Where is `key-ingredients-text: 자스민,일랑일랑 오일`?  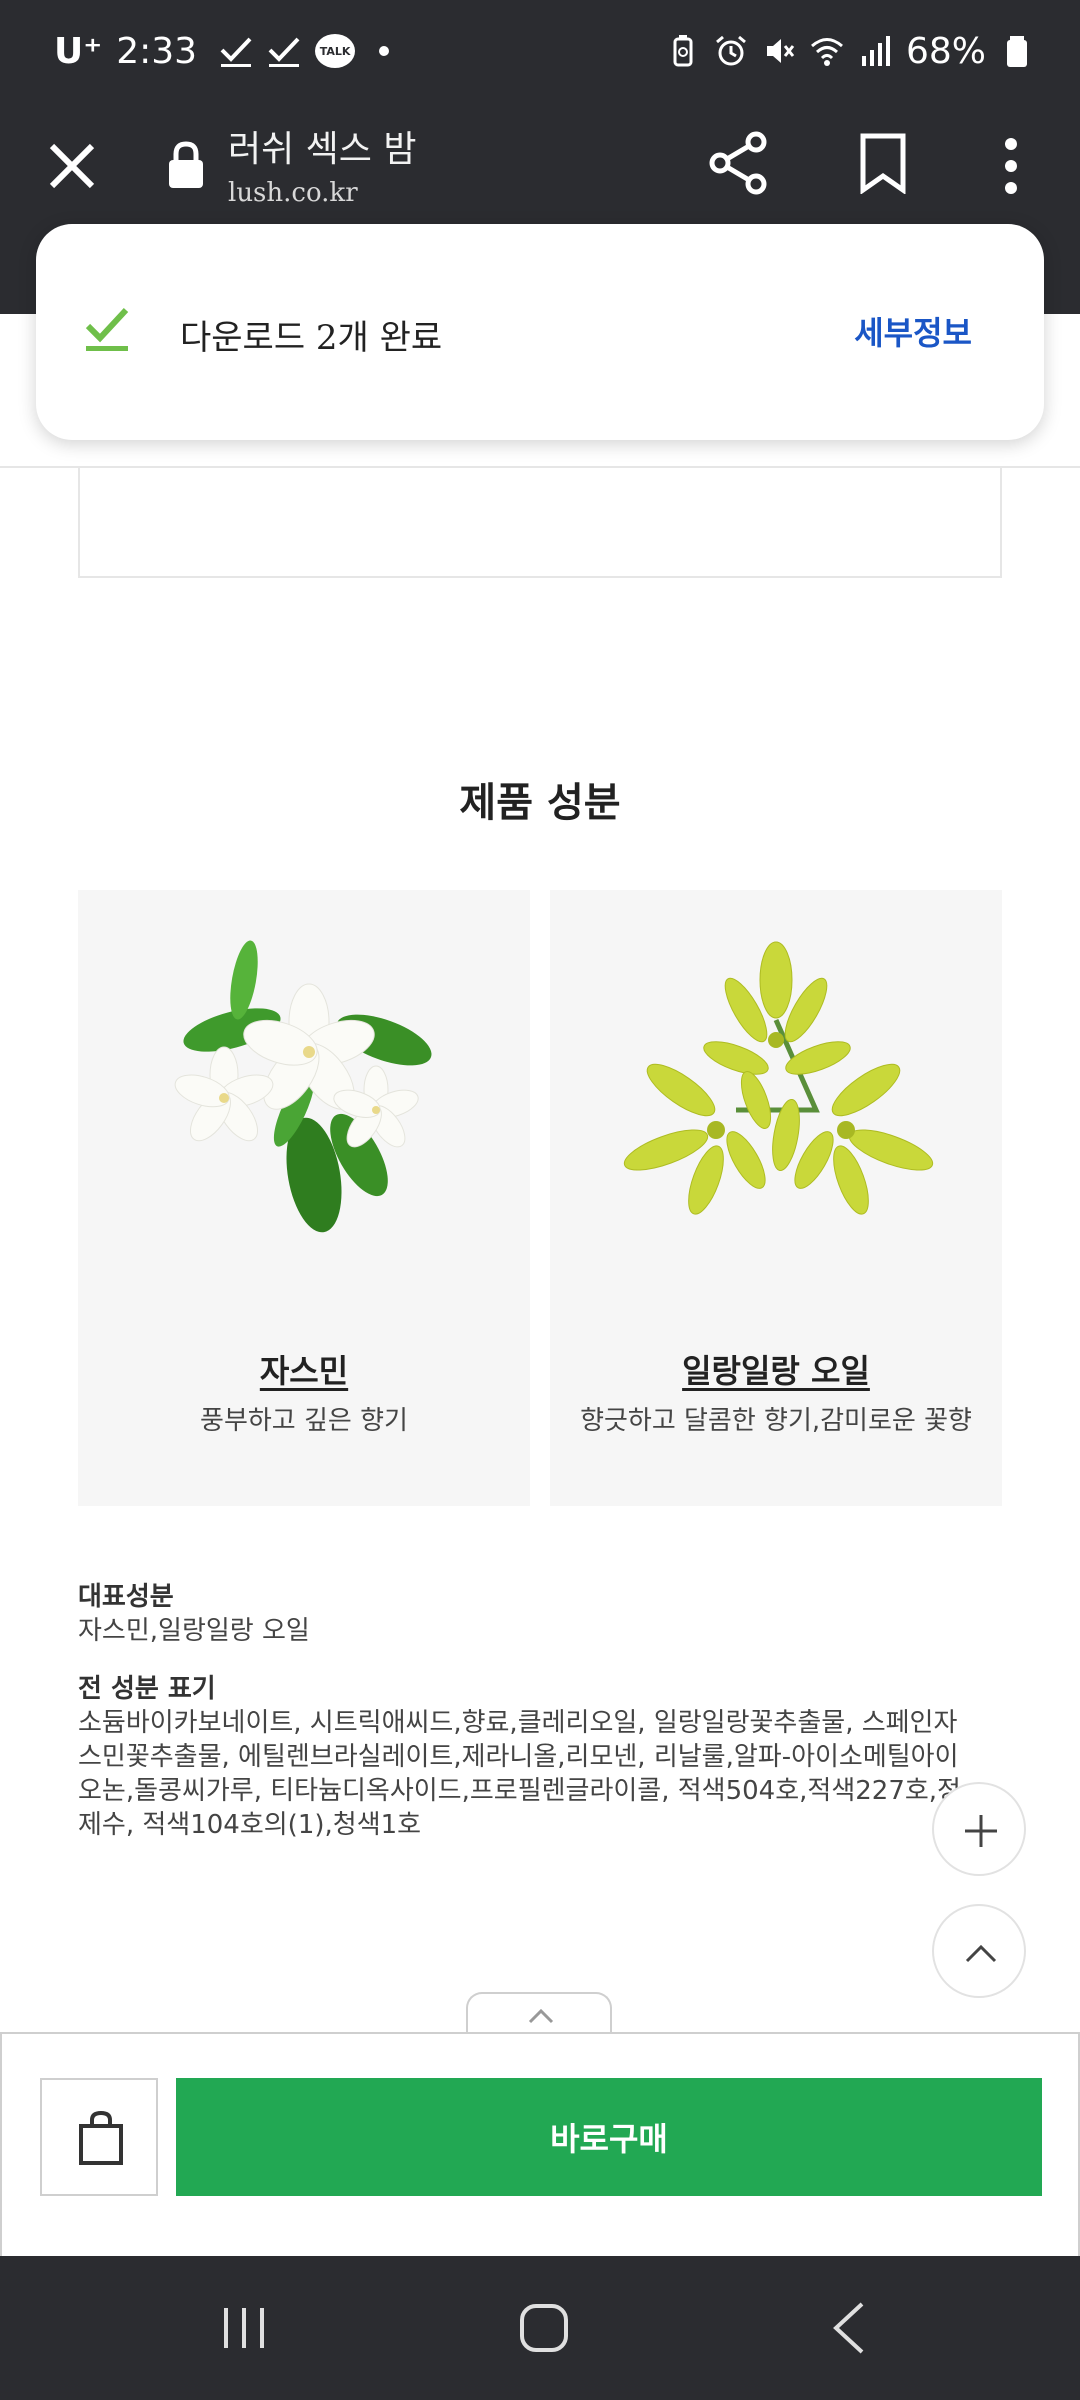
key-ingredients-text: 자스민,일랑일랑 오일 is located at coordinates (194, 1631).